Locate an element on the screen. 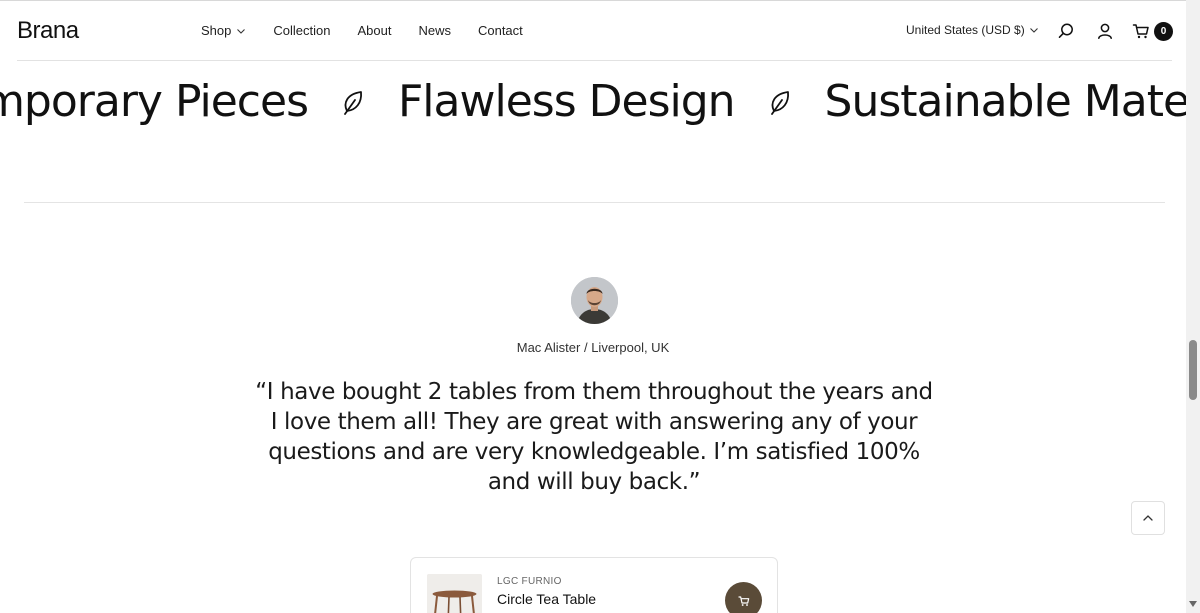  nav-item-label: Collection is located at coordinates (302, 30).